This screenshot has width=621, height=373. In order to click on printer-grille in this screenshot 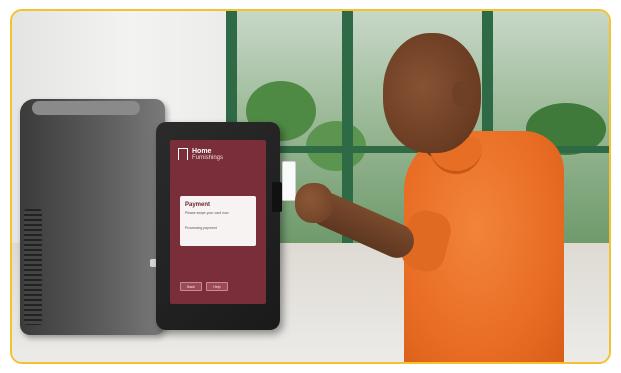, I will do `click(33, 267)`.